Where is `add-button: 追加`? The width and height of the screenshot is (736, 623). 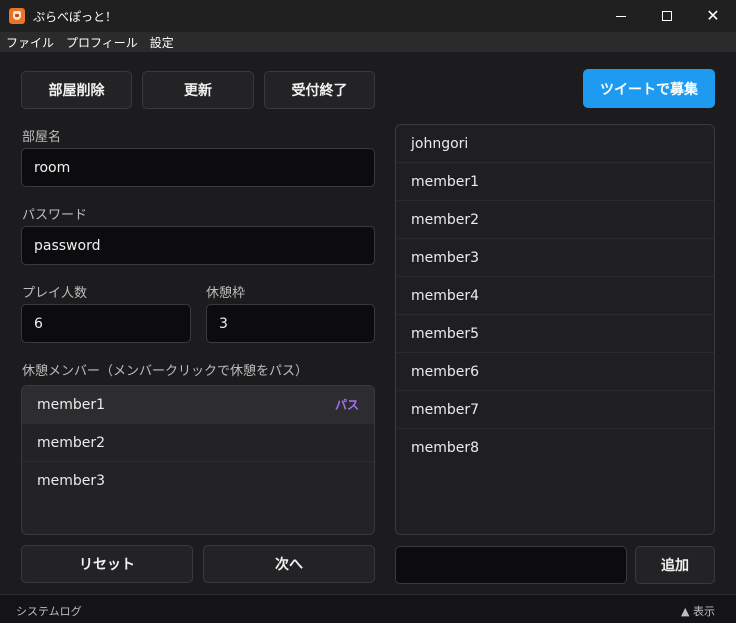 add-button: 追加 is located at coordinates (675, 565).